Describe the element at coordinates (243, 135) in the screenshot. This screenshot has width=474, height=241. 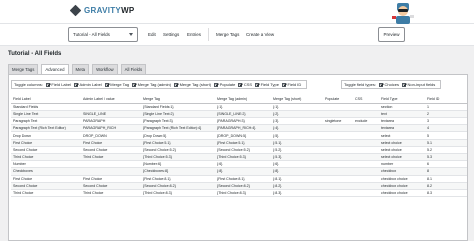
I see `table-cell: {DROP_DOWN:5}` at that location.